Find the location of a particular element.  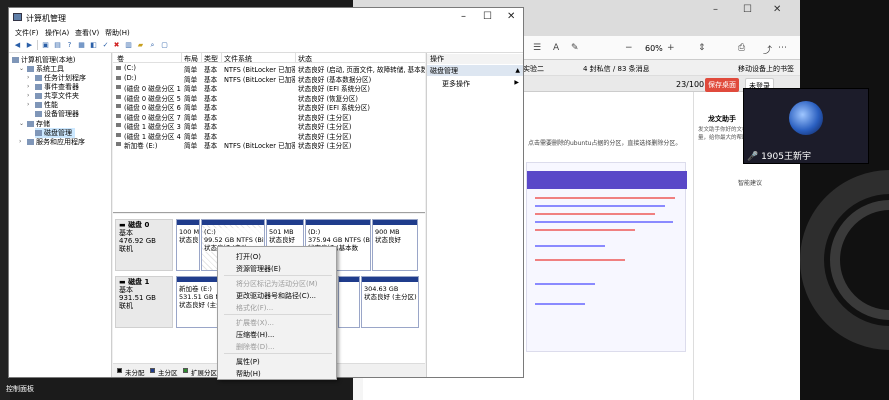

tree-item-device-manager: 设备管理器 is located at coordinates (57, 114).